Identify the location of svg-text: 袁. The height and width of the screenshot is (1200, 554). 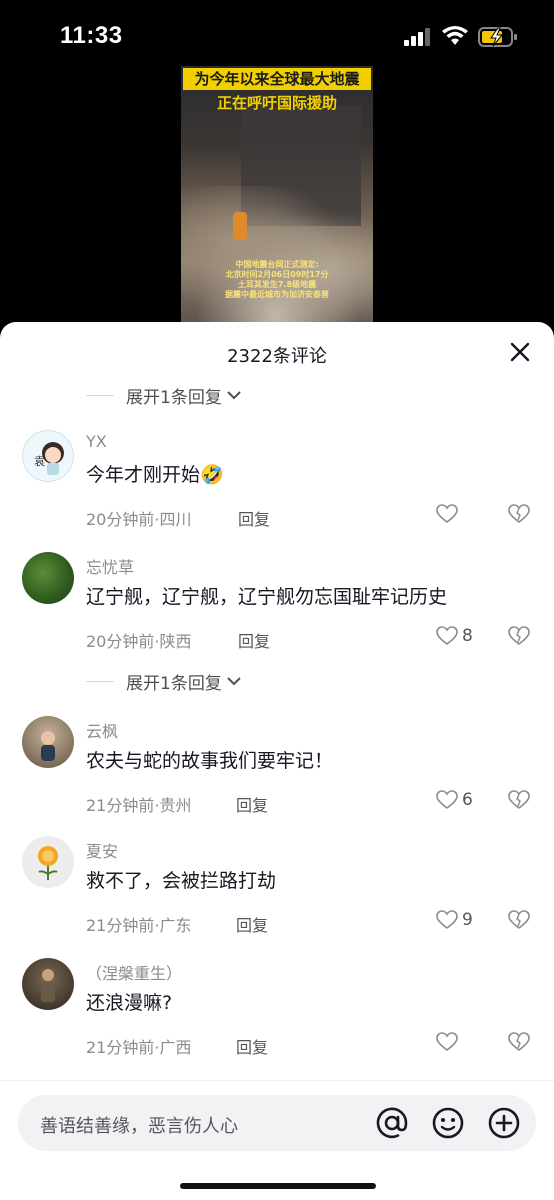
(39, 461).